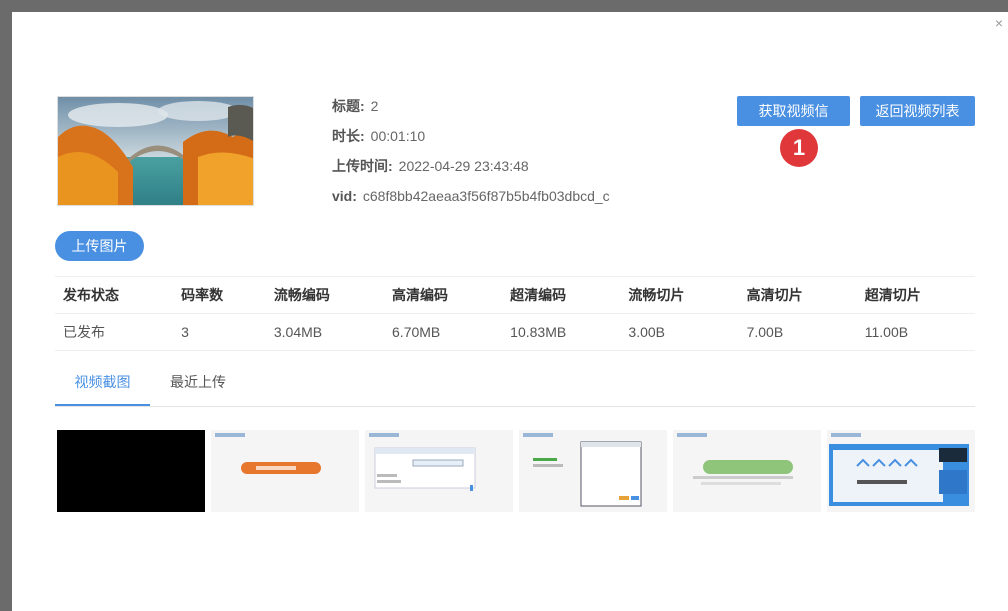  Describe the element at coordinates (348, 136) in the screenshot. I see `duration-label: 时长:` at that location.